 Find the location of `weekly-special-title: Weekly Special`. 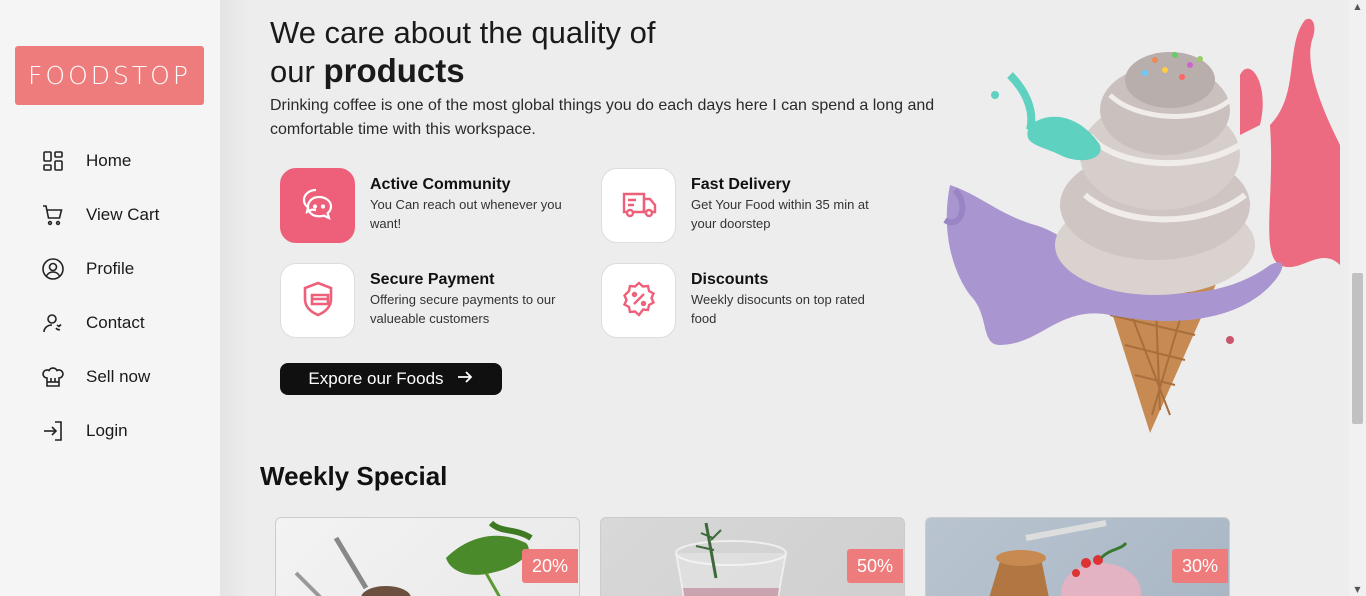

weekly-special-title: Weekly Special is located at coordinates (354, 476).